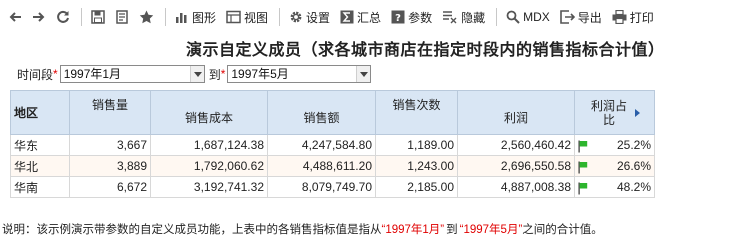 This screenshot has height=246, width=747. I want to click on column-header-profit: 利润, so click(516, 112).